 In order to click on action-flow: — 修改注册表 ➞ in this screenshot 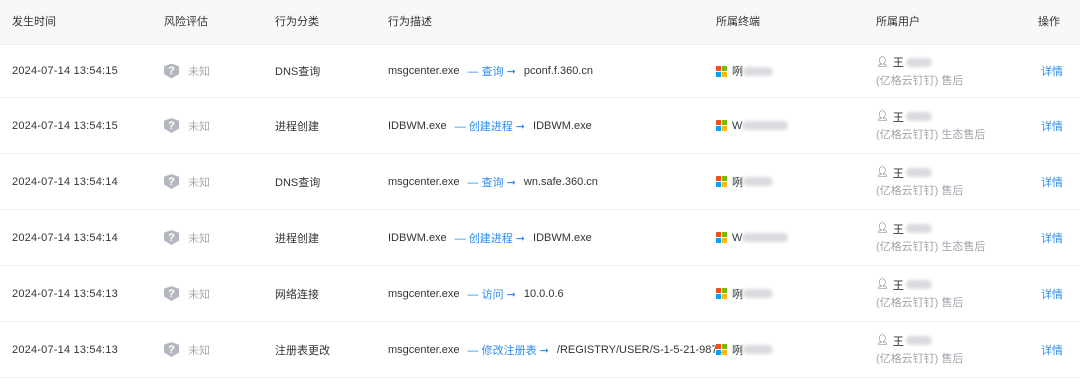, I will do `click(508, 350)`.